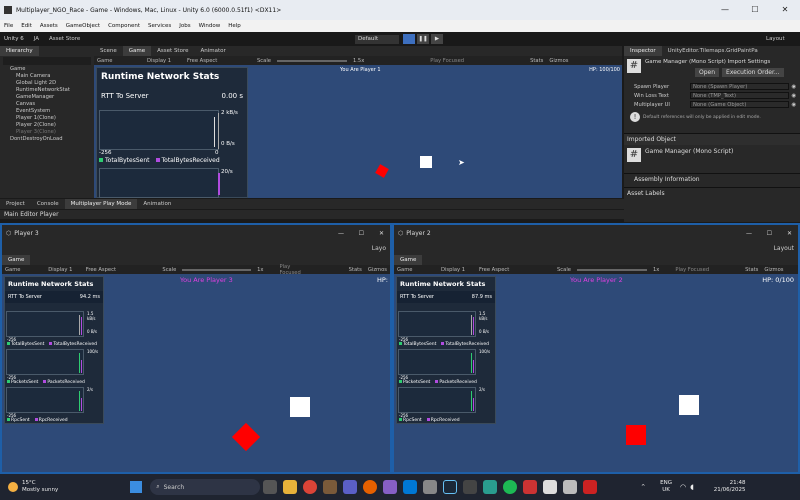 The image size is (800, 500). Describe the element at coordinates (643, 487) in the screenshot. I see `tray-chevron-icon: ⌃` at that location.